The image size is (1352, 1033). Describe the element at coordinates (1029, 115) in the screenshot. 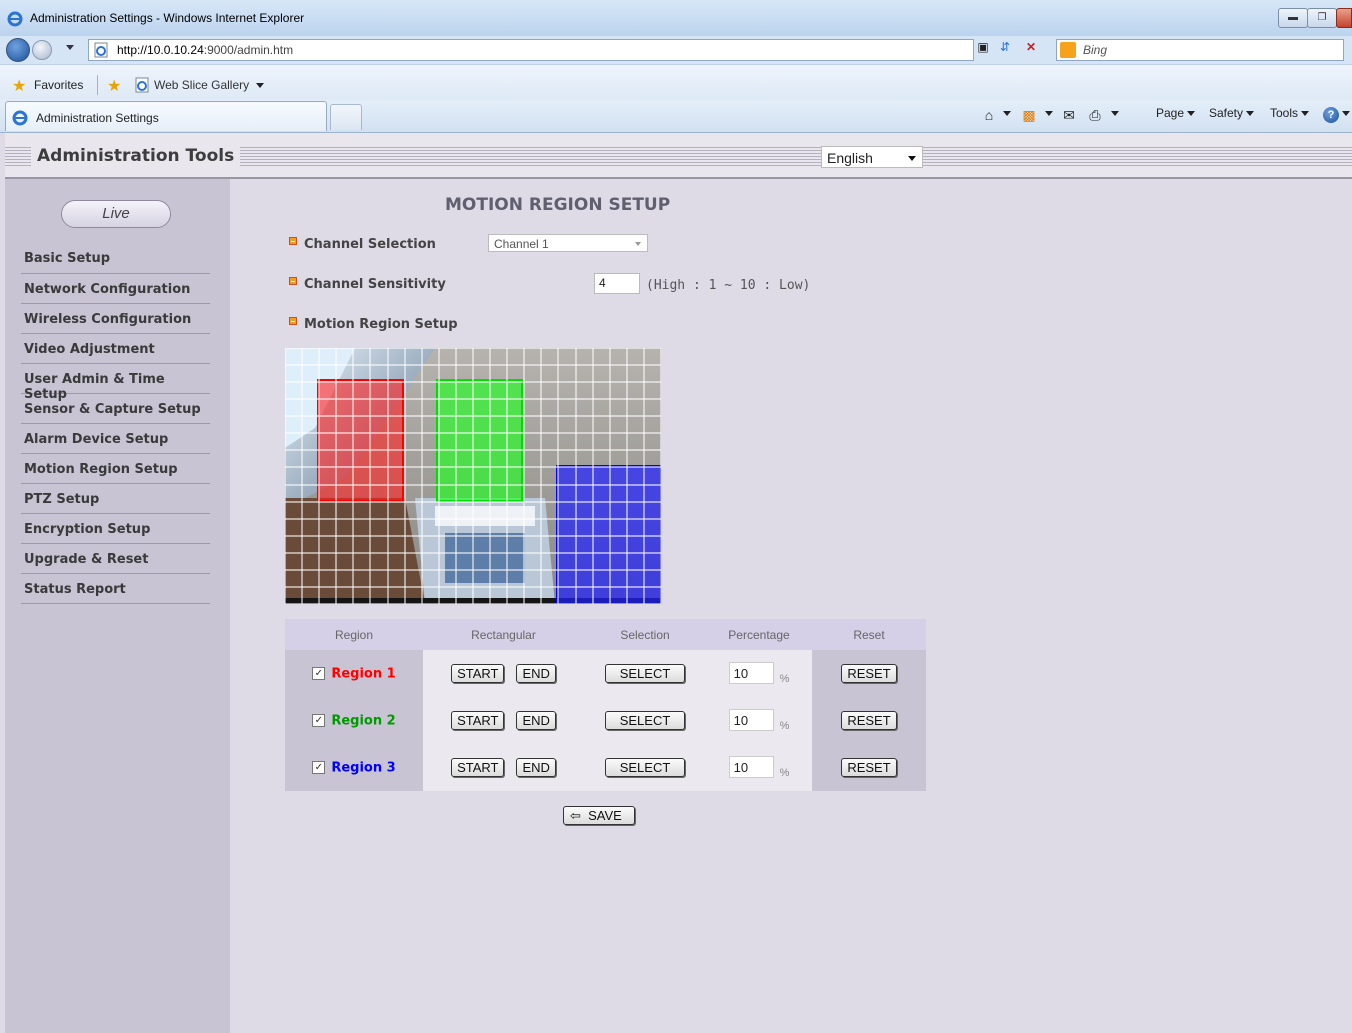

I see `feeds-icon: ▩` at that location.